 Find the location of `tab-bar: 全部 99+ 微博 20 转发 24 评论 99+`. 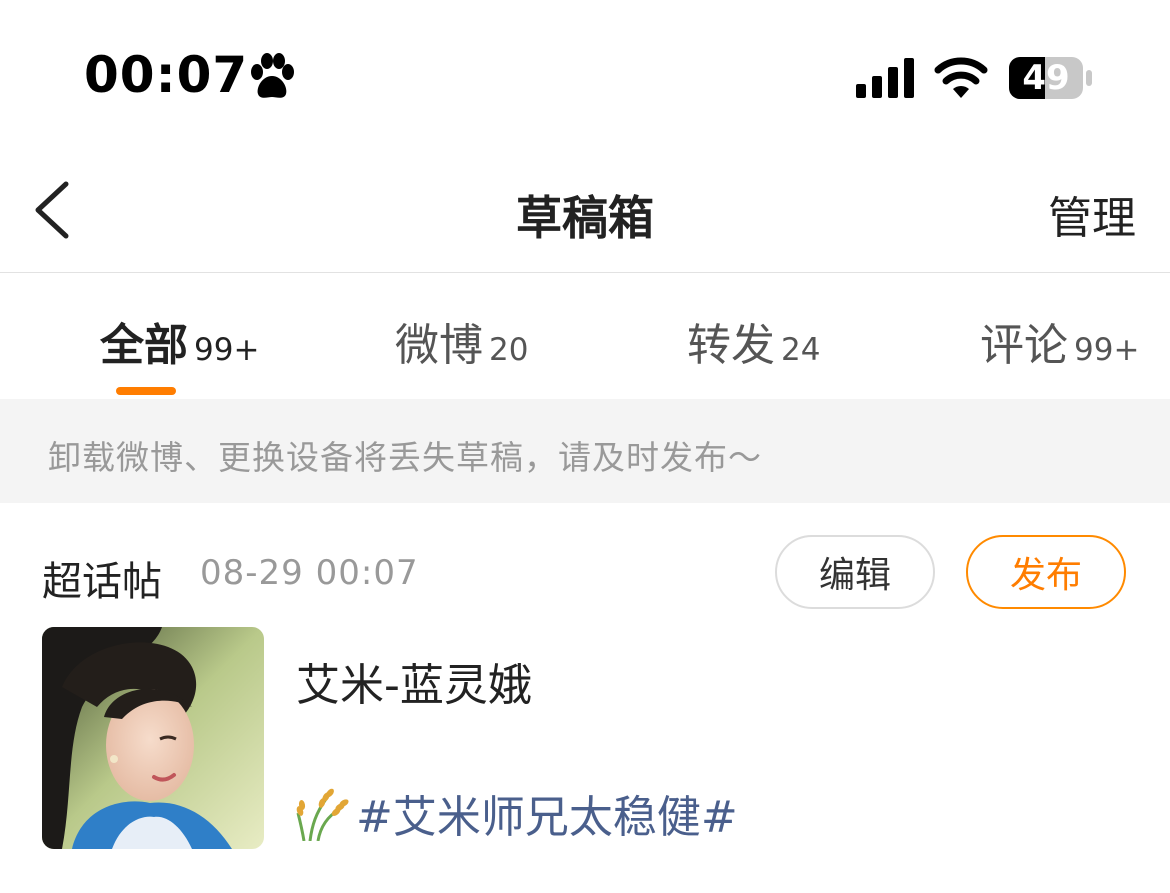

tab-bar: 全部 99+ 微博 20 转发 24 评论 99+ is located at coordinates (585, 336).